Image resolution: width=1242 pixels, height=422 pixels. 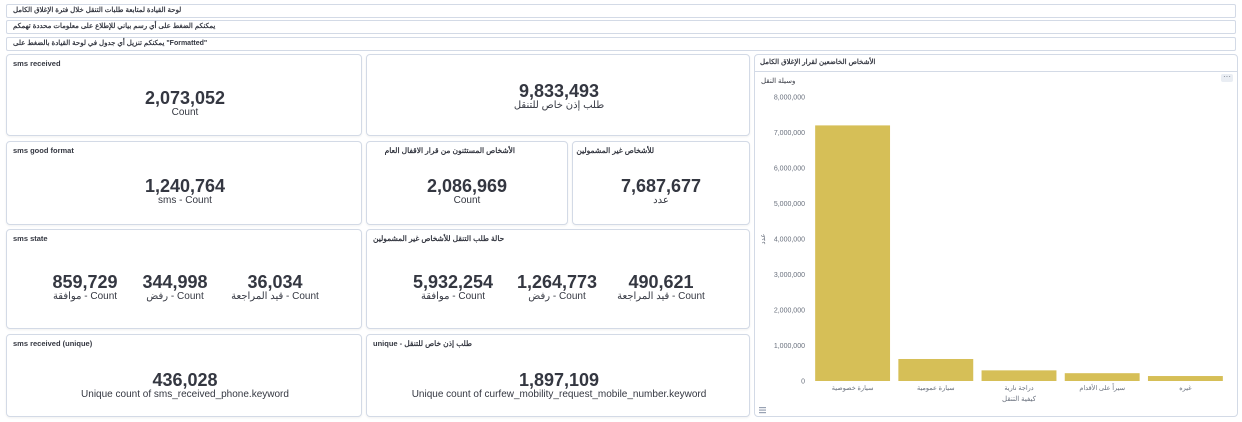 What do you see at coordinates (53, 343) in the screenshot?
I see `panel-title: sms received (unique)` at bounding box center [53, 343].